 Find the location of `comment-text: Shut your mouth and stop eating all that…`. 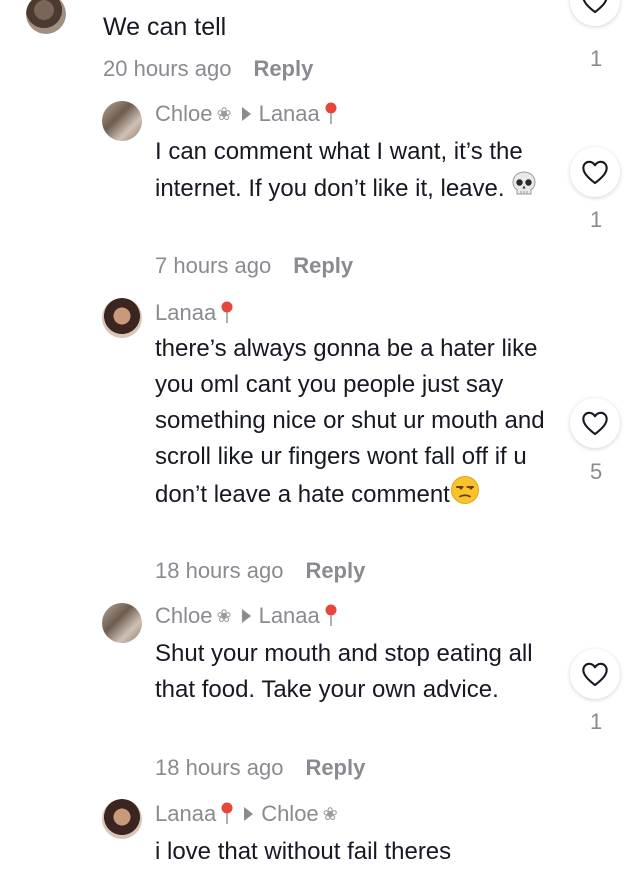

comment-text: Shut your mouth and stop eating all that… is located at coordinates (344, 671).